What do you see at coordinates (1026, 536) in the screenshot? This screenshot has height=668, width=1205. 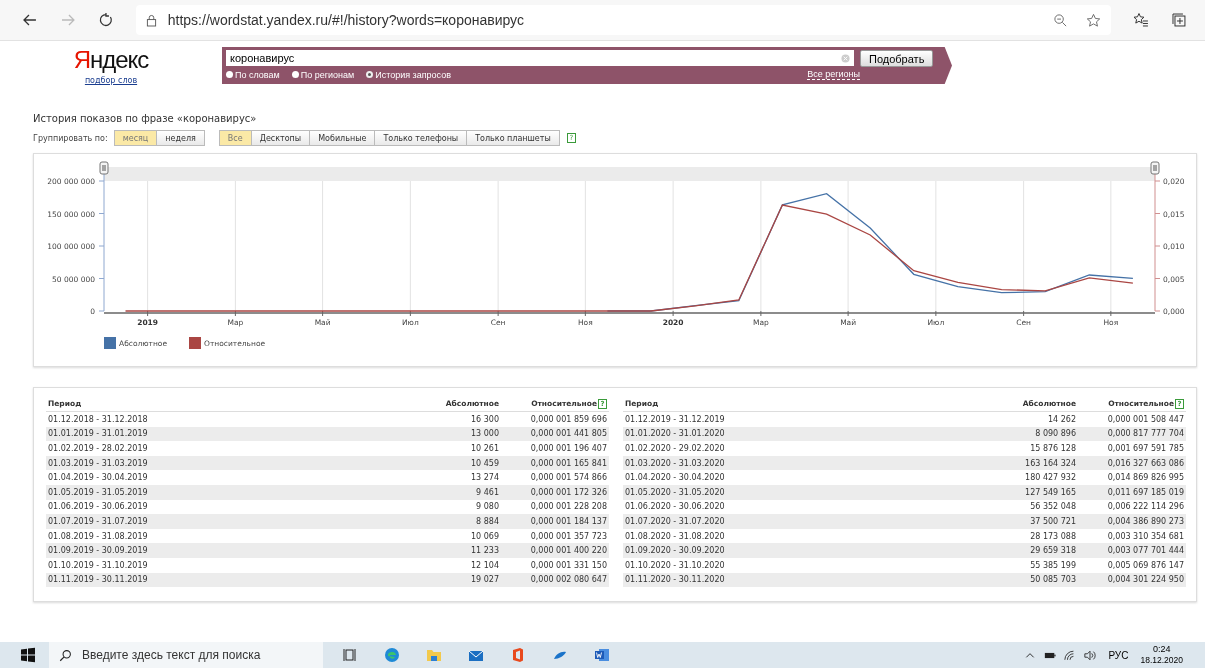 I see `table-cell: 28 173 088` at bounding box center [1026, 536].